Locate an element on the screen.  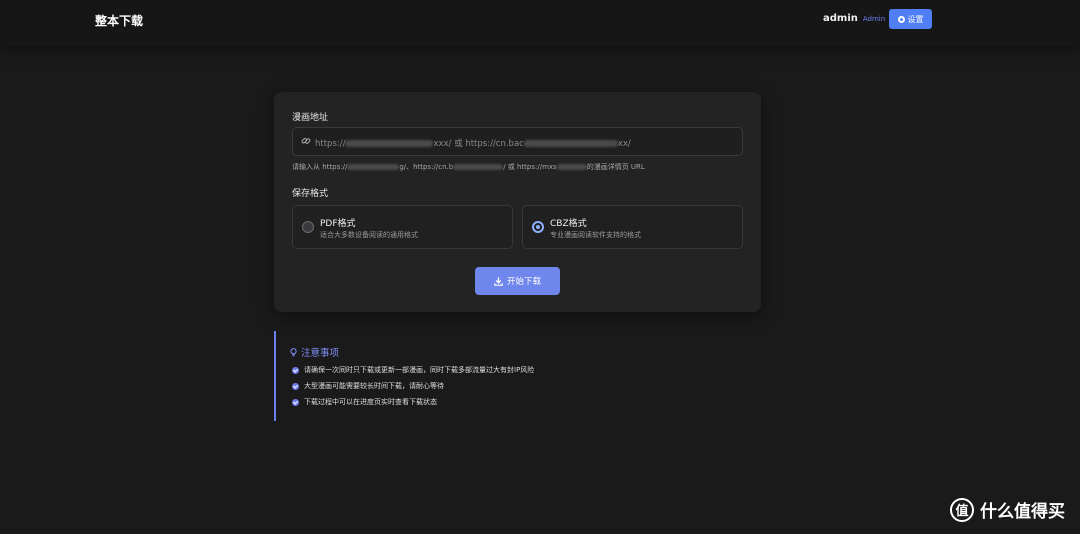
format-option-desc: 适合大多数设备阅读的通用格式 is located at coordinates (369, 235).